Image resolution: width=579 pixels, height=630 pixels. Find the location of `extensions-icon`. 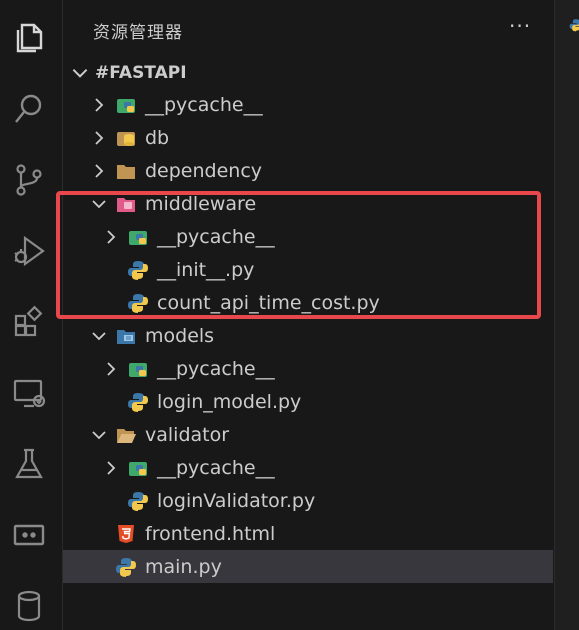

extensions-icon is located at coordinates (29, 322).